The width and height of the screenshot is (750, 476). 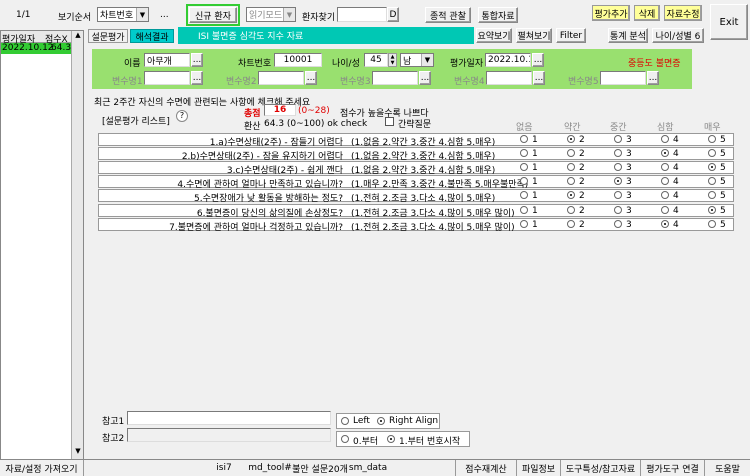 I want to click on table-row: 2022.10.12 64.3, so click(x=36, y=48).